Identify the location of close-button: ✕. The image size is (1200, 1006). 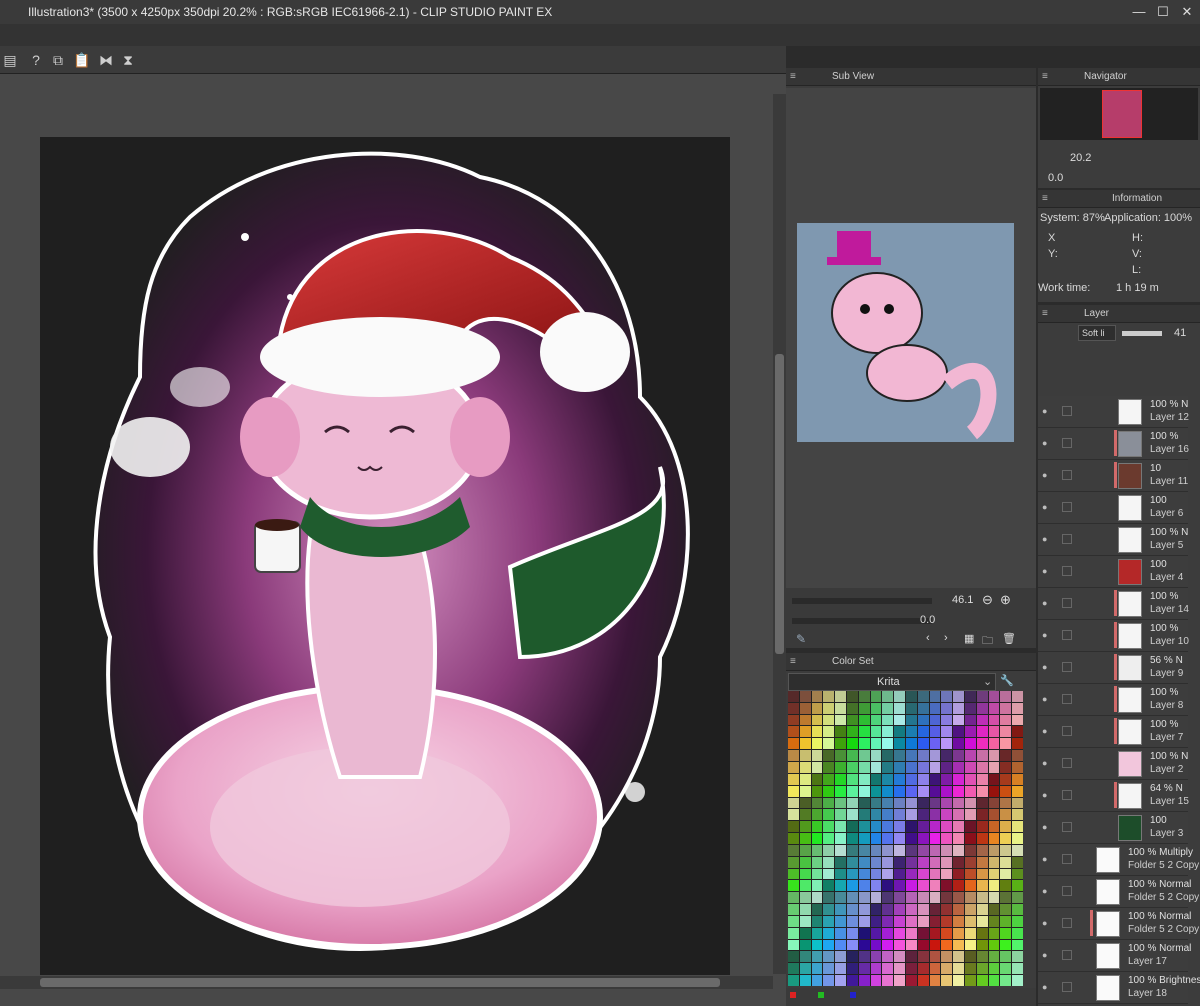
(1187, 12).